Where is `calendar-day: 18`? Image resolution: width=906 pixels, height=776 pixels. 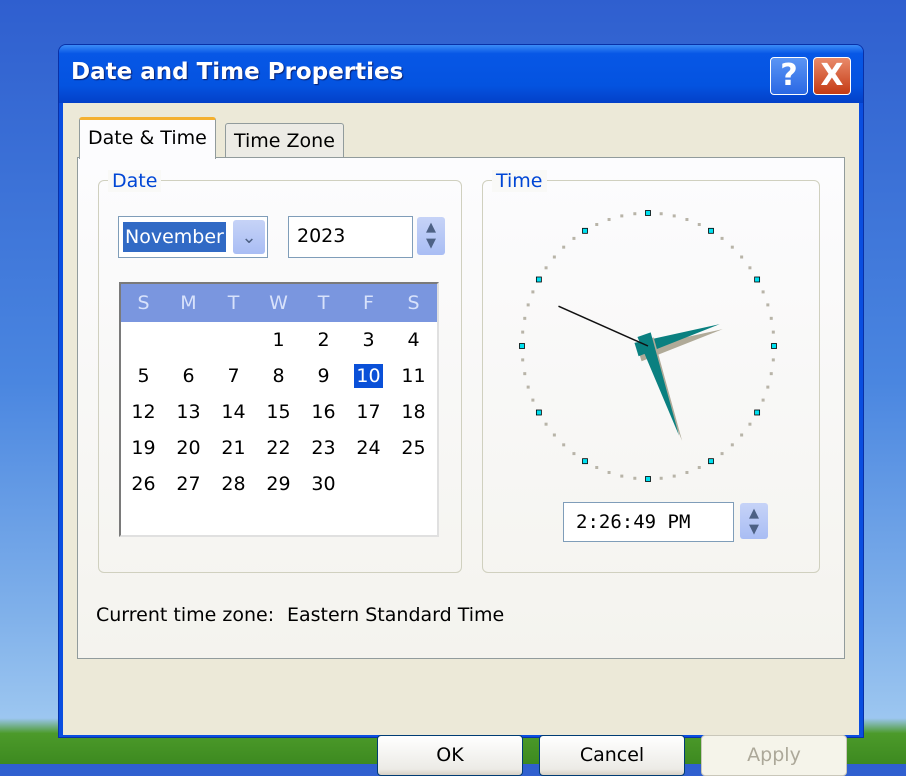 calendar-day: 18 is located at coordinates (413, 412).